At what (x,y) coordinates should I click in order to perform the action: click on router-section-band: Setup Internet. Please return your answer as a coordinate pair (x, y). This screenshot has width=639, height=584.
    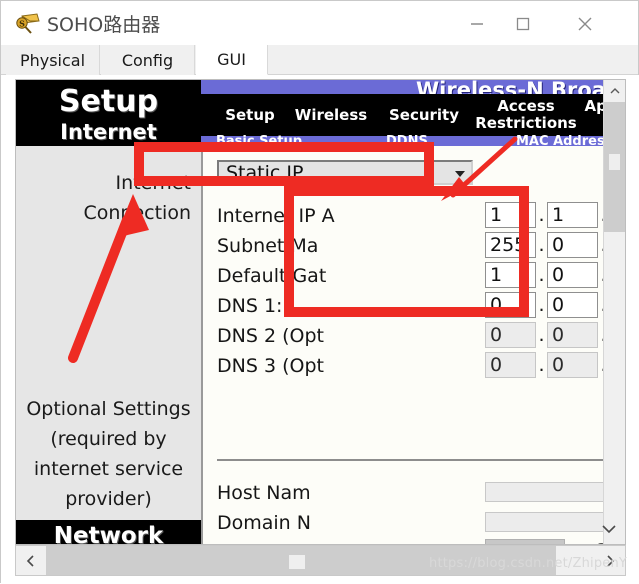
    Looking at the image, I should click on (108, 113).